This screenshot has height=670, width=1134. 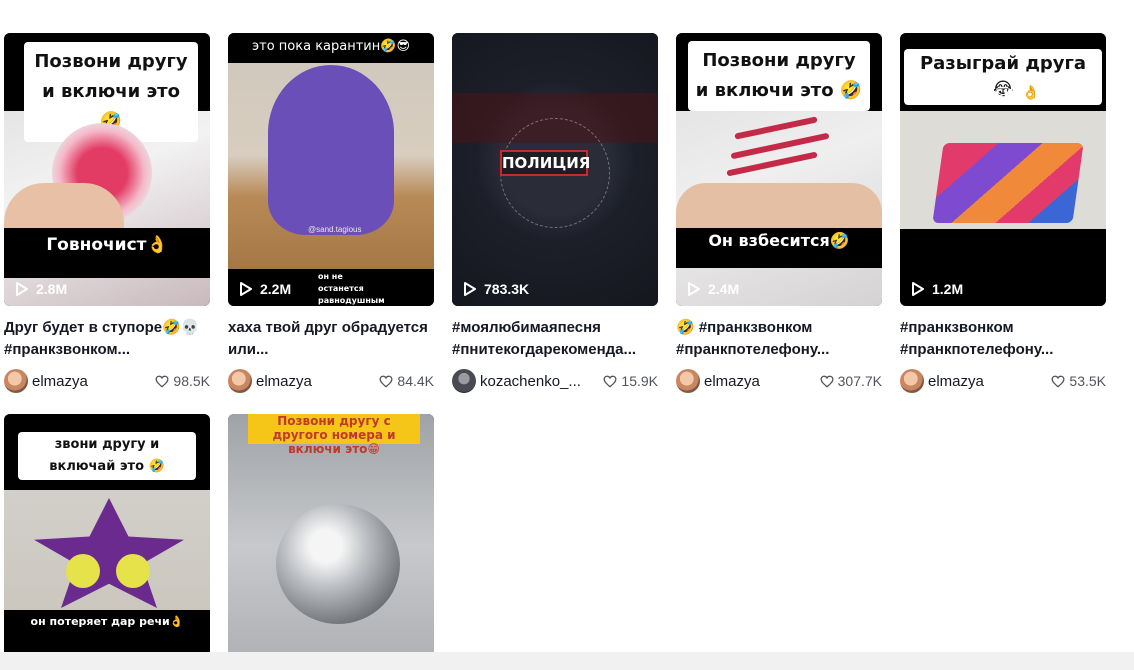 What do you see at coordinates (331, 150) in the screenshot?
I see `sand-object-image` at bounding box center [331, 150].